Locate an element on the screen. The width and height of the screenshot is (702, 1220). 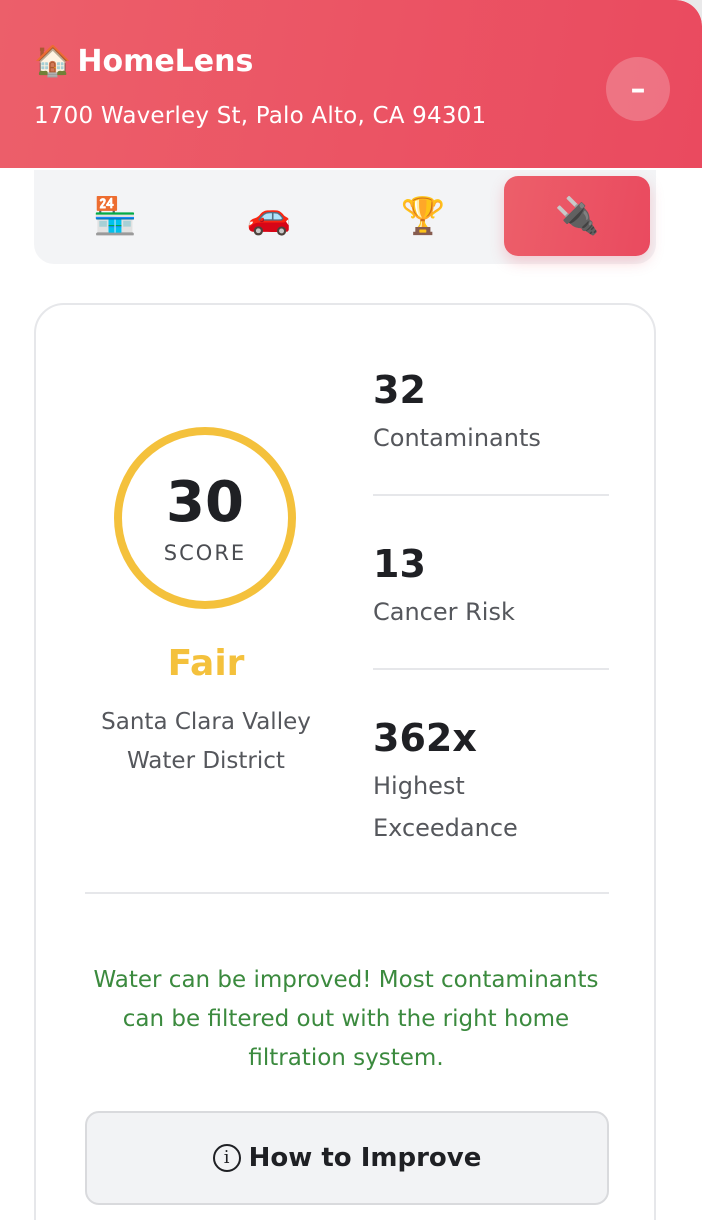
convenience-store-icon: 🏪 is located at coordinates (115, 216).